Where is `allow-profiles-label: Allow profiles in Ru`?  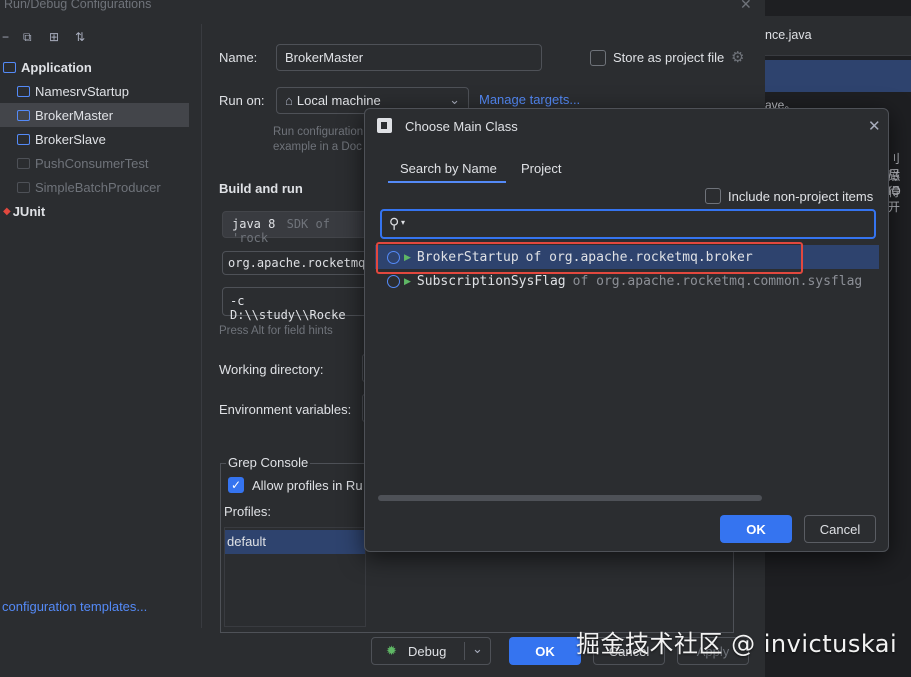 allow-profiles-label: Allow profiles in Ru is located at coordinates (307, 485).